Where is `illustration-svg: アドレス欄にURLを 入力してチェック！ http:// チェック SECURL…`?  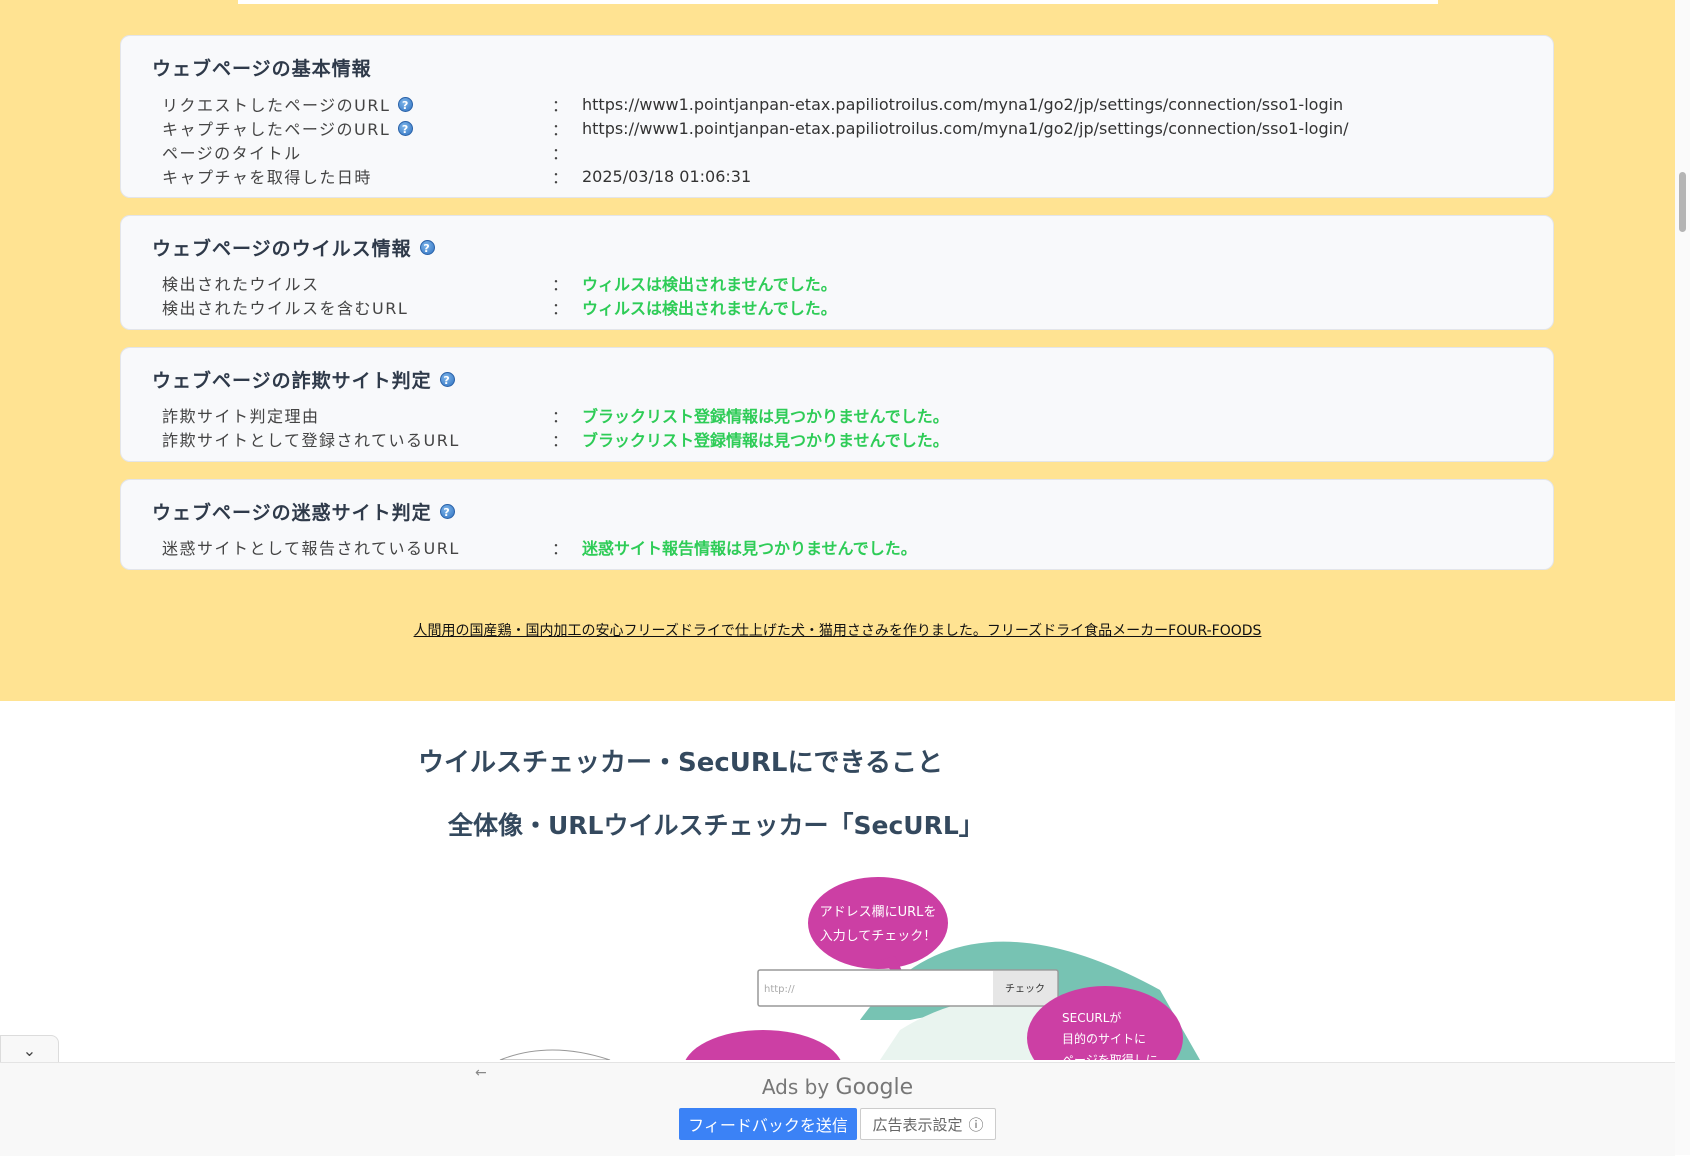 illustration-svg: アドレス欄にURLを 入力してチェック！ http:// チェック SECURL… is located at coordinates (849, 968).